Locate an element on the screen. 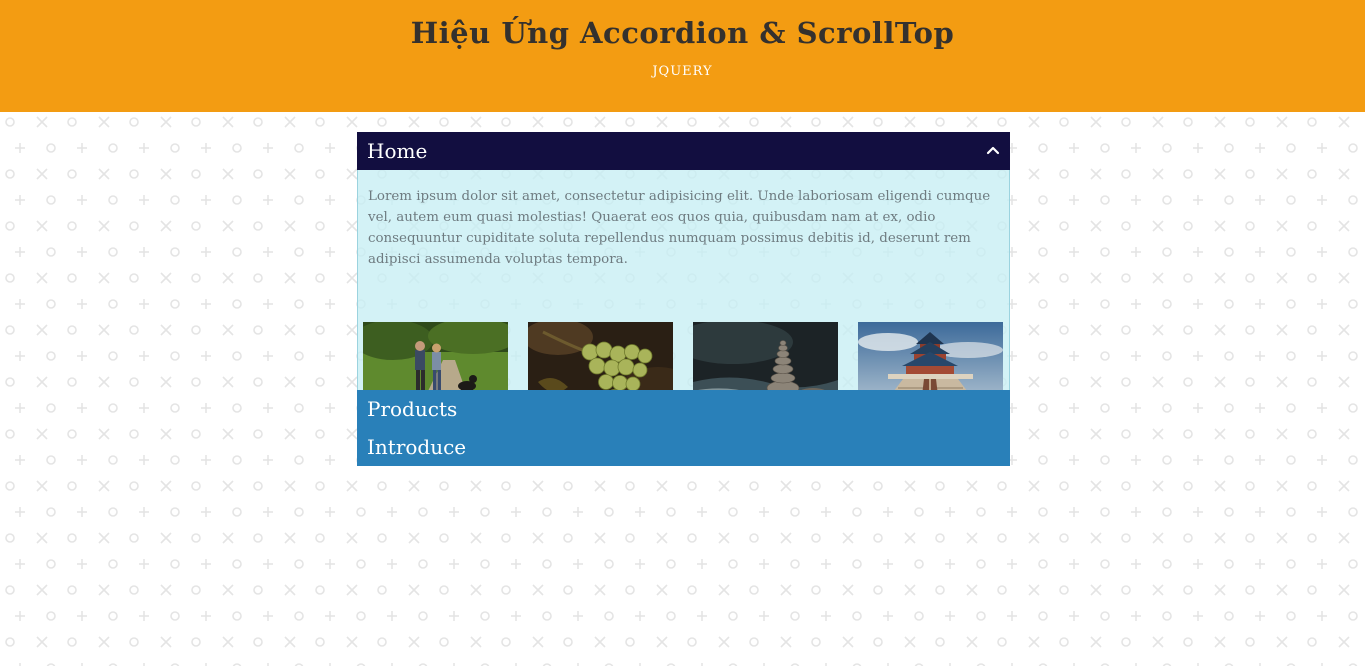 The width and height of the screenshot is (1365, 666). accordion-header-products: Products is located at coordinates (683, 409).